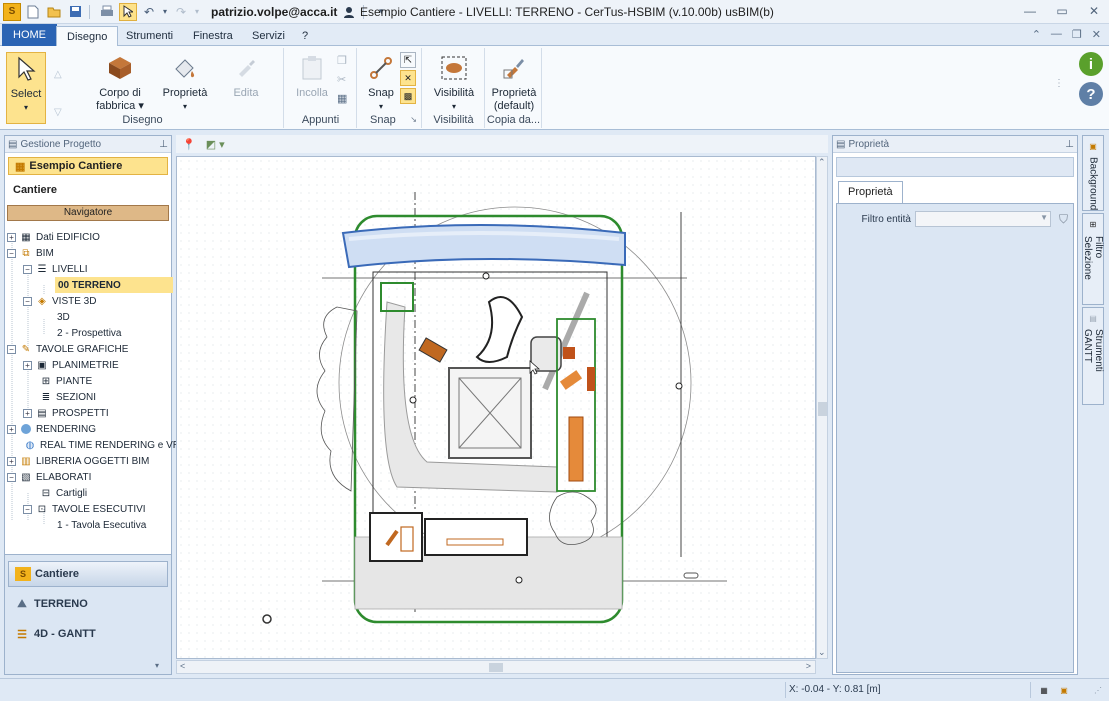 The height and width of the screenshot is (701, 1109). What do you see at coordinates (120, 82) in the screenshot?
I see `corpo-fabbrica-button: Corpo di fabbrica ▾` at bounding box center [120, 82].